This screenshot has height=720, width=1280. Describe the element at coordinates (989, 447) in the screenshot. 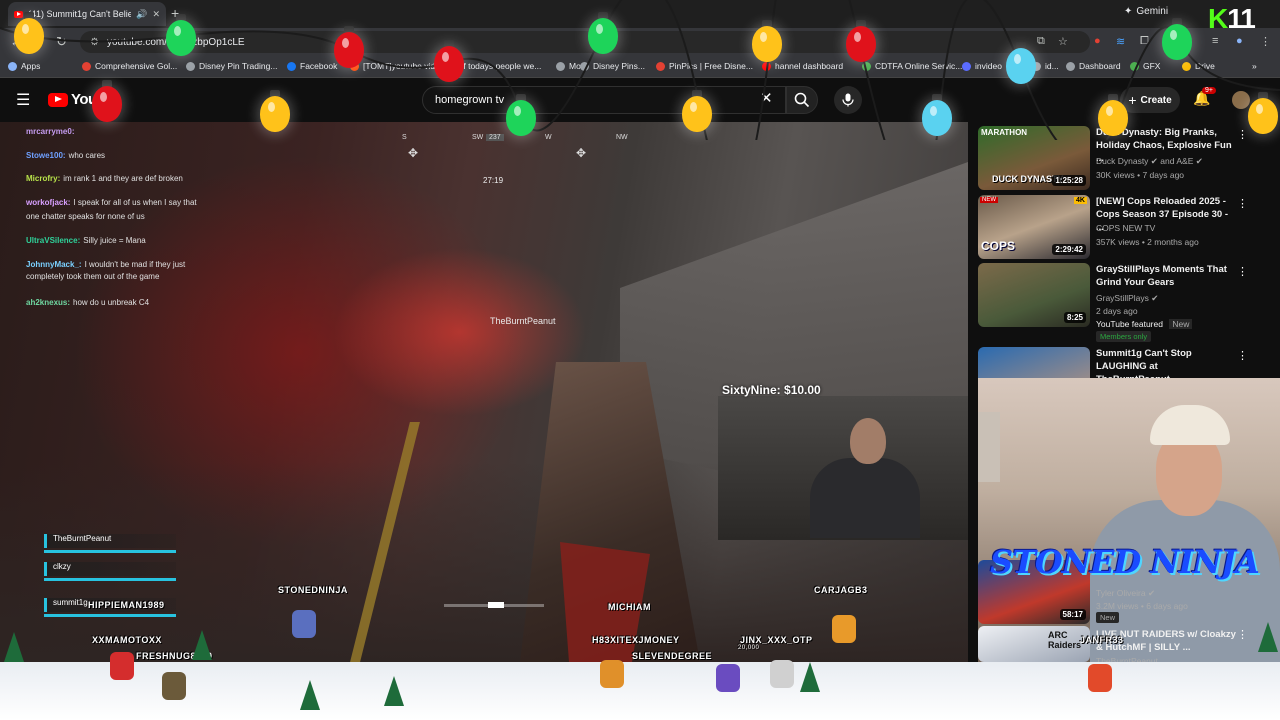

I see `webcam-left-strip` at that location.